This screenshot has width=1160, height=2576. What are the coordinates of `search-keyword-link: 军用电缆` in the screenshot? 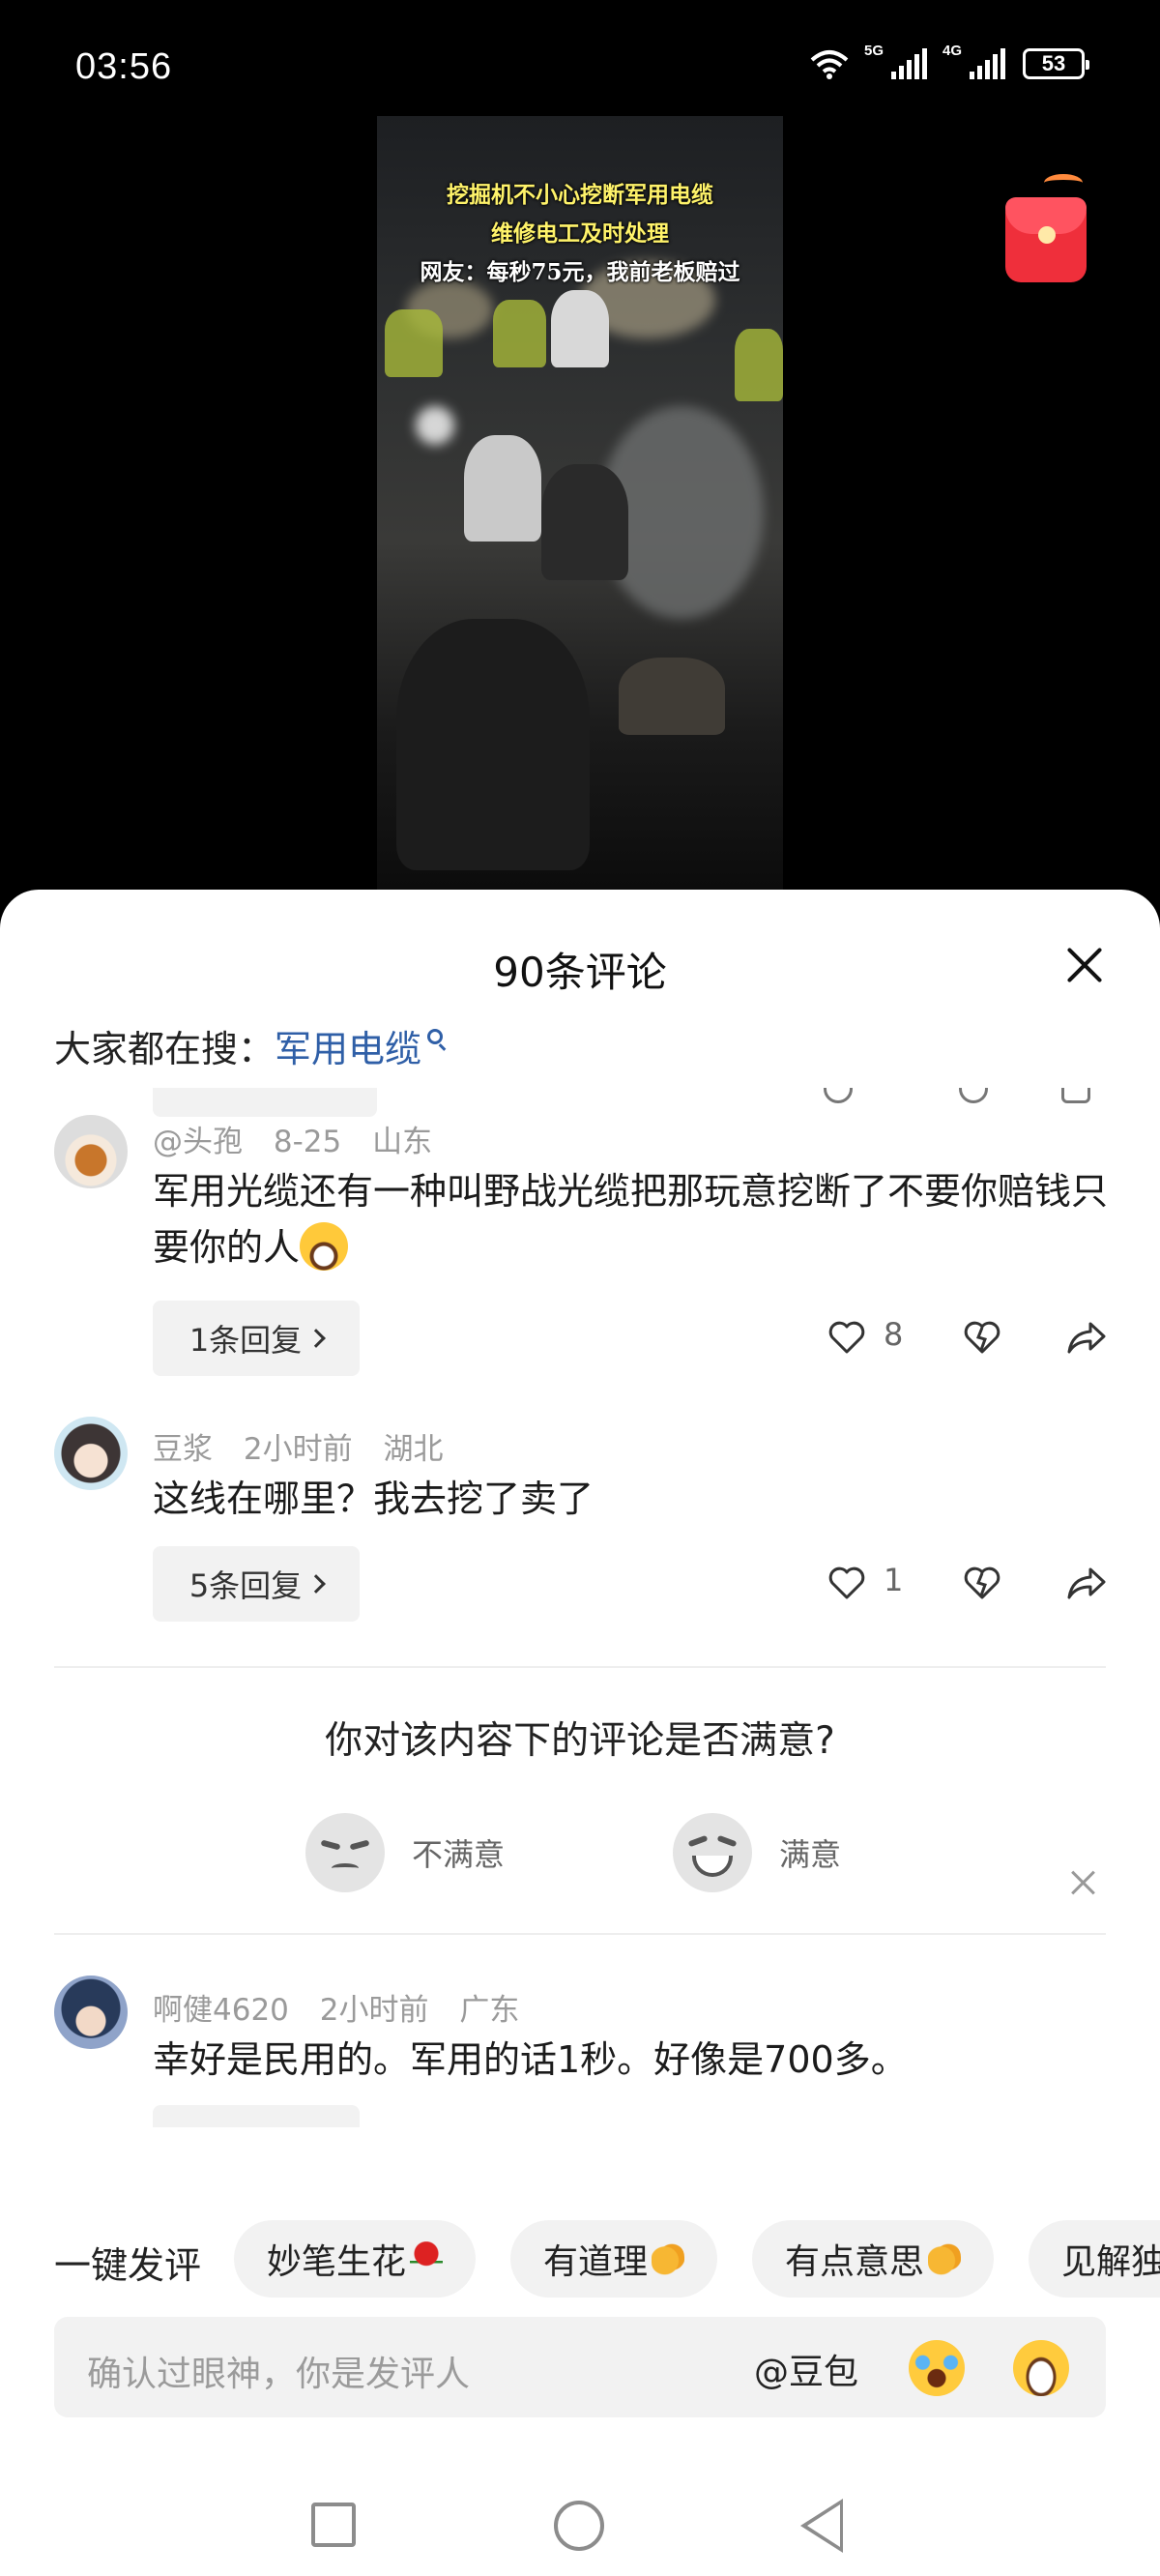 It's located at (348, 1045).